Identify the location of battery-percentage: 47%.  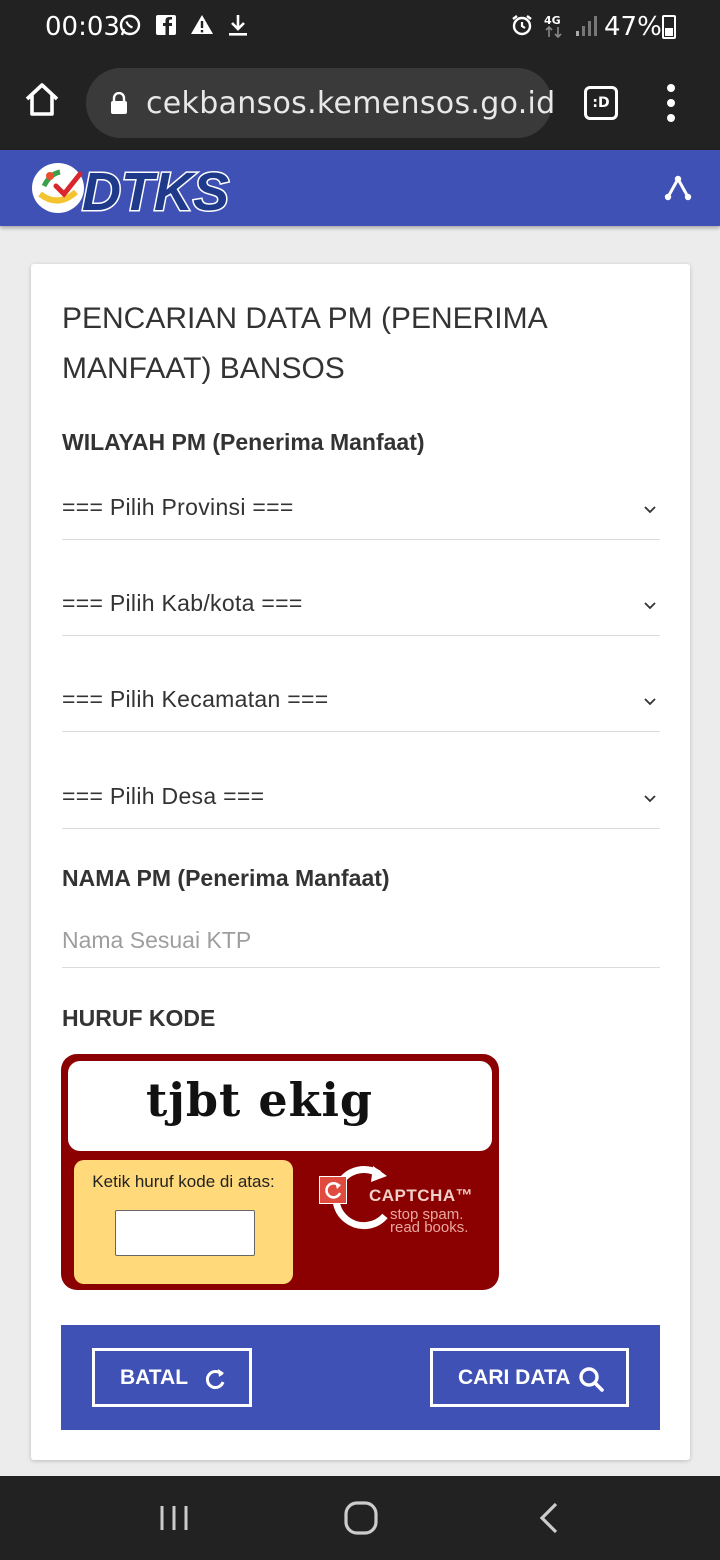
(633, 27).